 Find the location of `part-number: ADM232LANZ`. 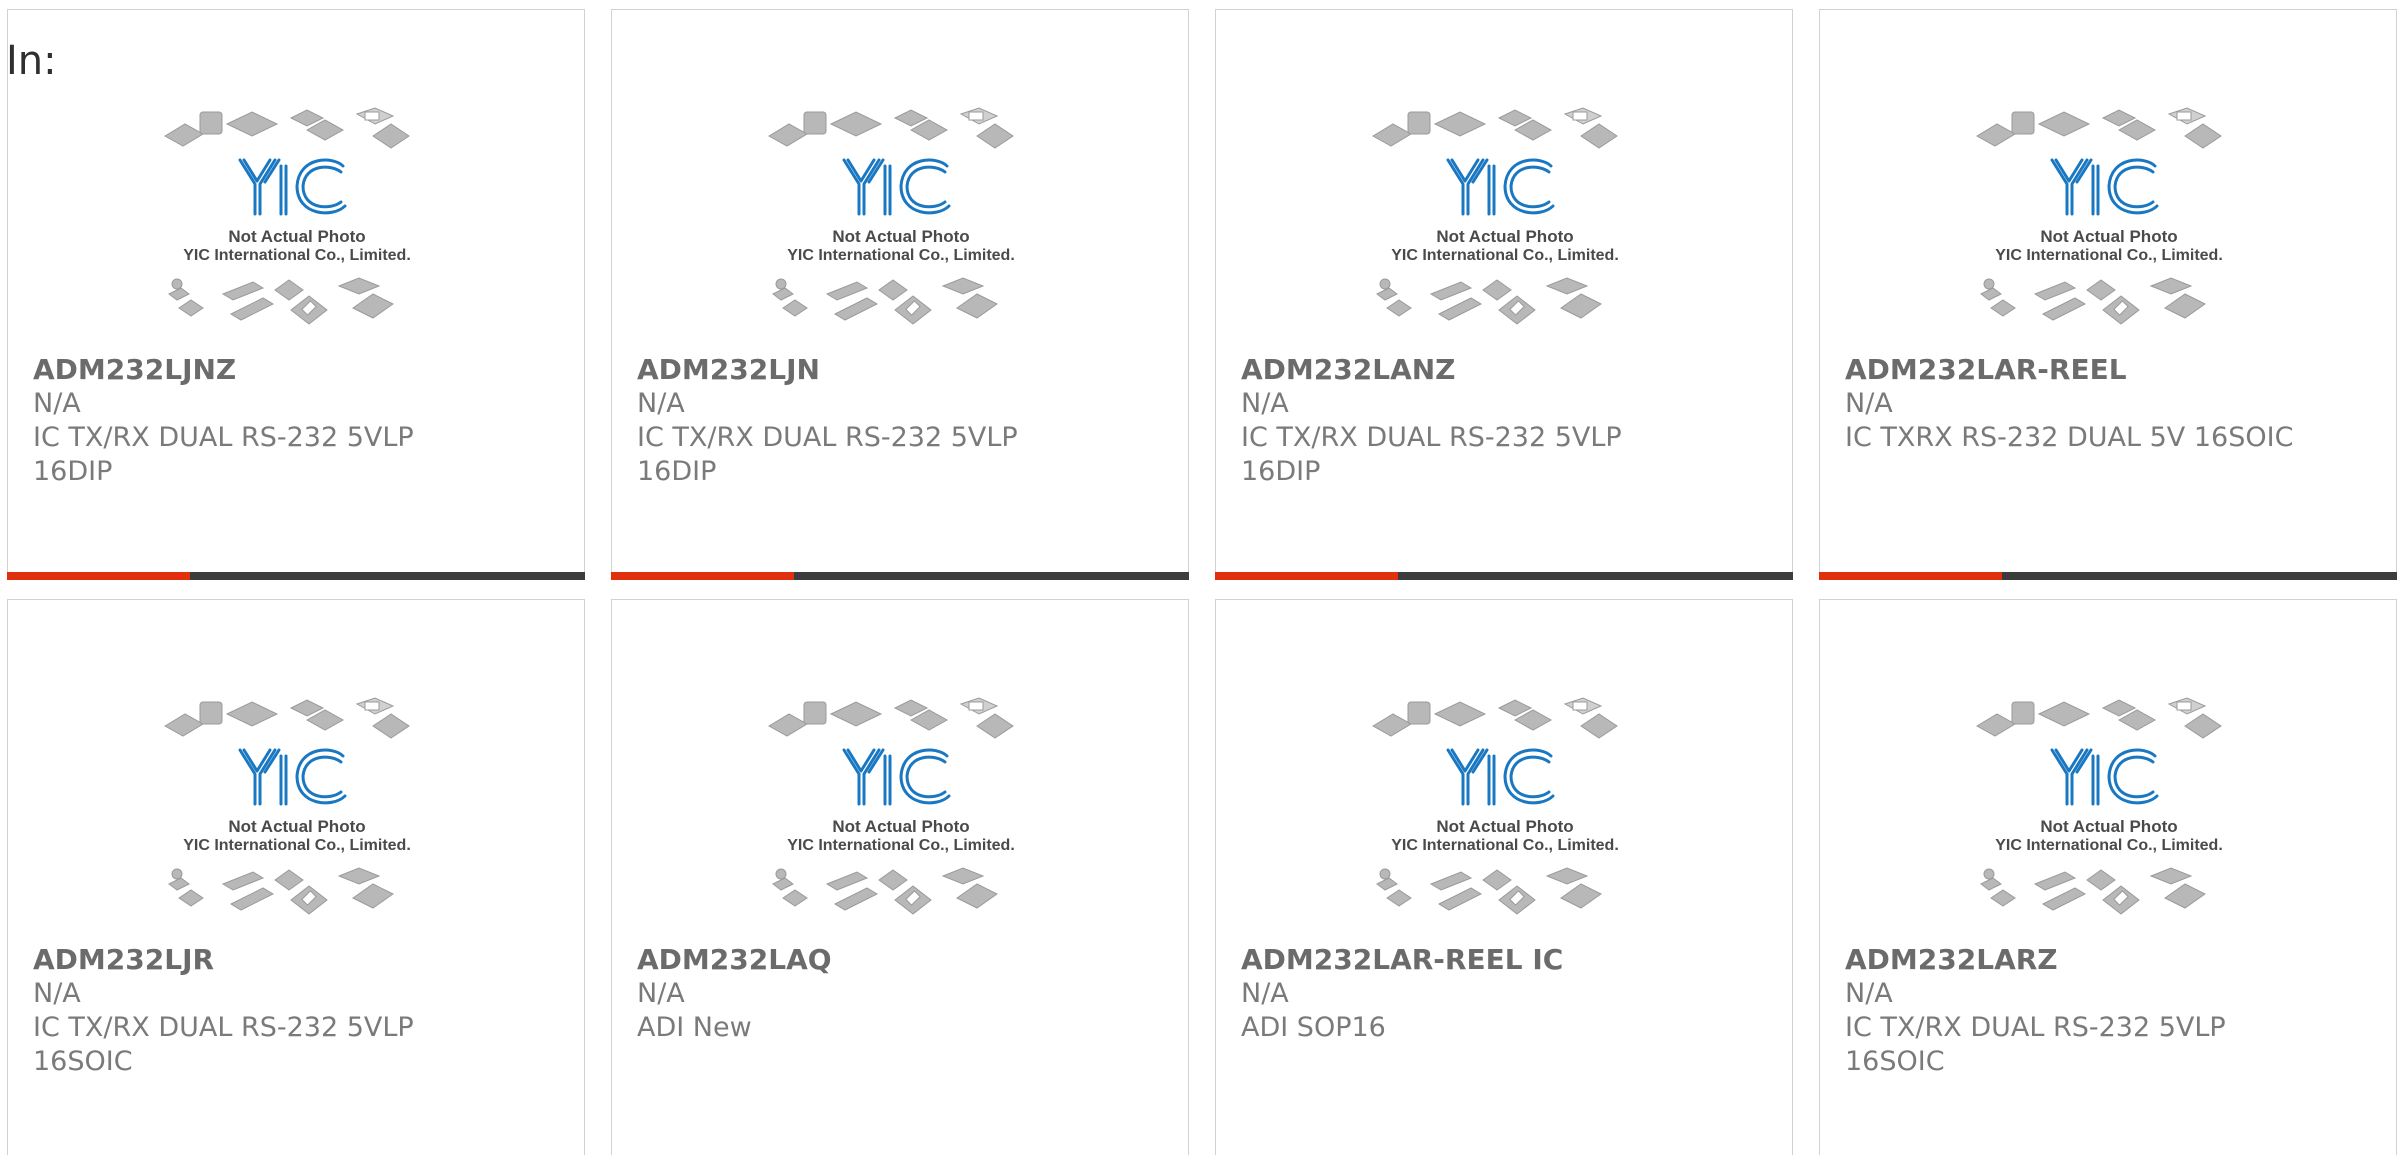

part-number: ADM232LANZ is located at coordinates (1501, 370).